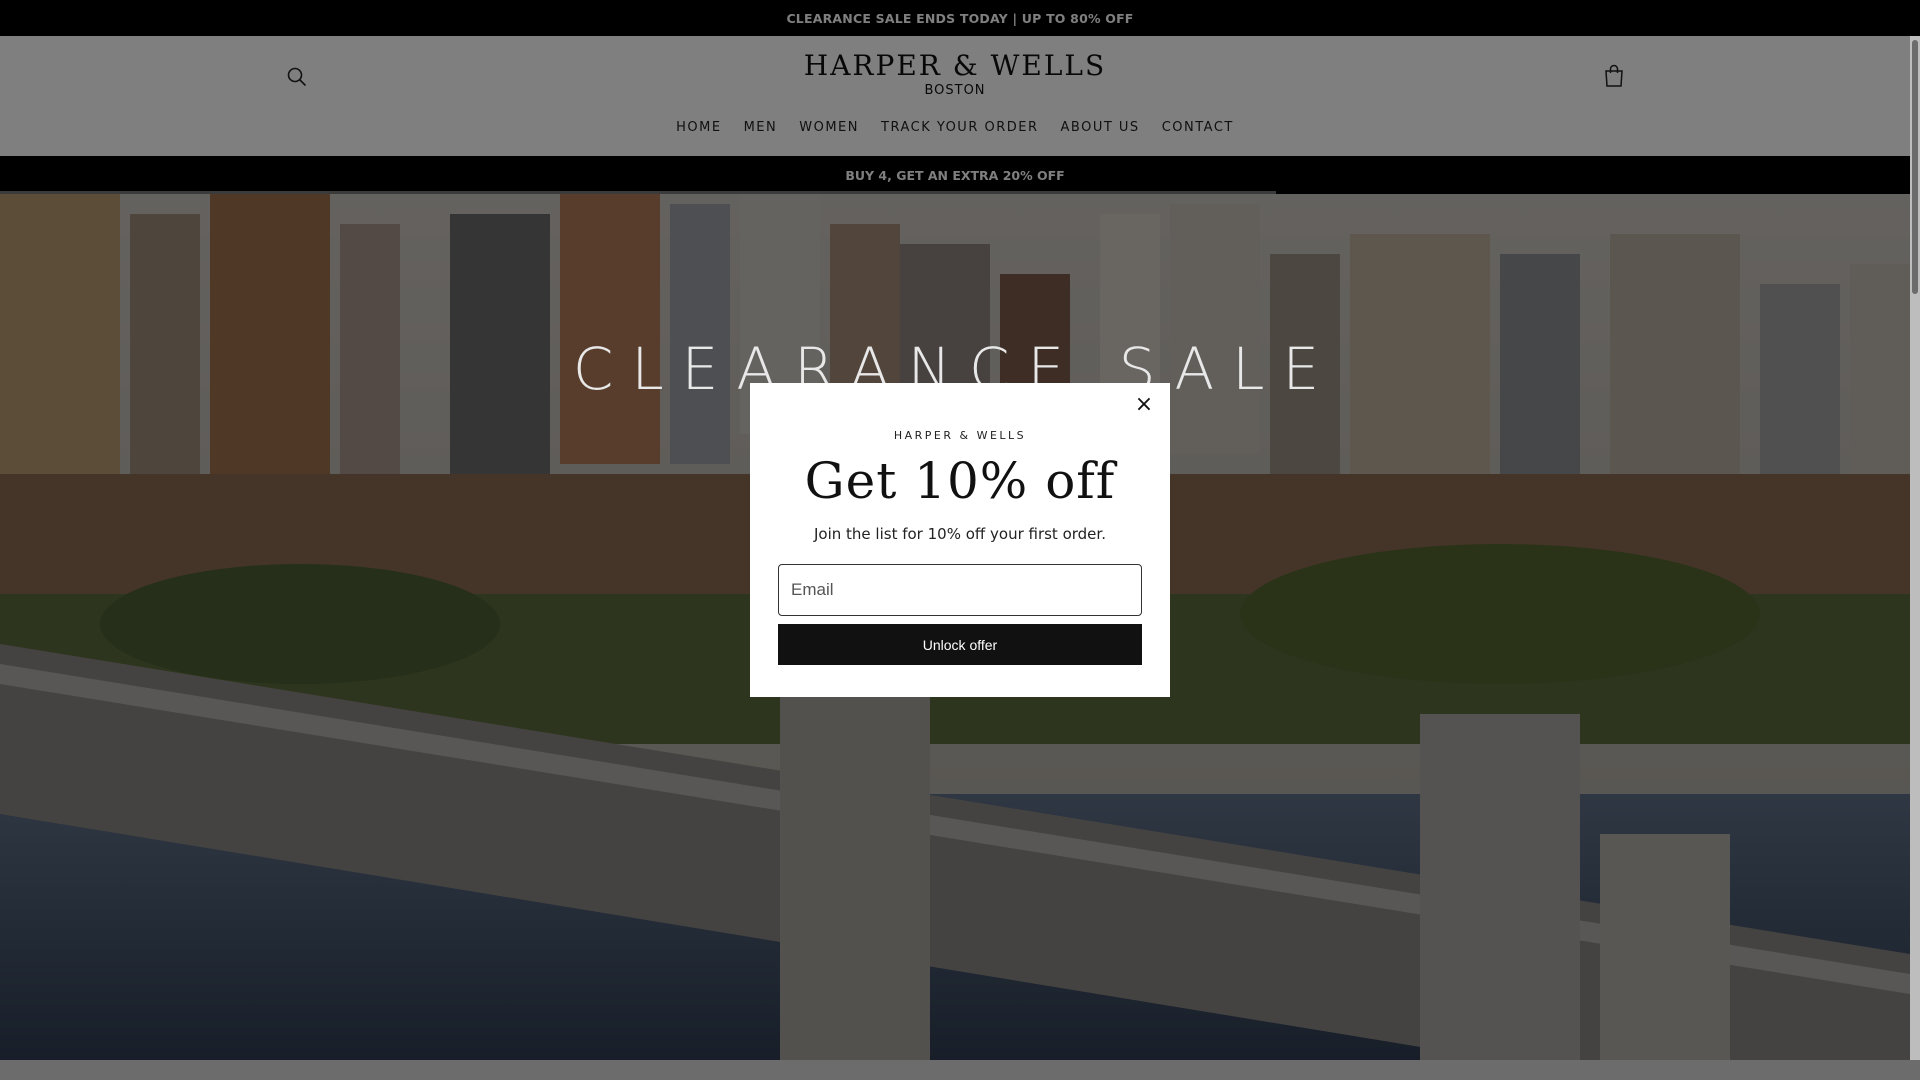 Image resolution: width=1920 pixels, height=1080 pixels. Describe the element at coordinates (1915, 167) in the screenshot. I see `scrollbar-thumb` at that location.